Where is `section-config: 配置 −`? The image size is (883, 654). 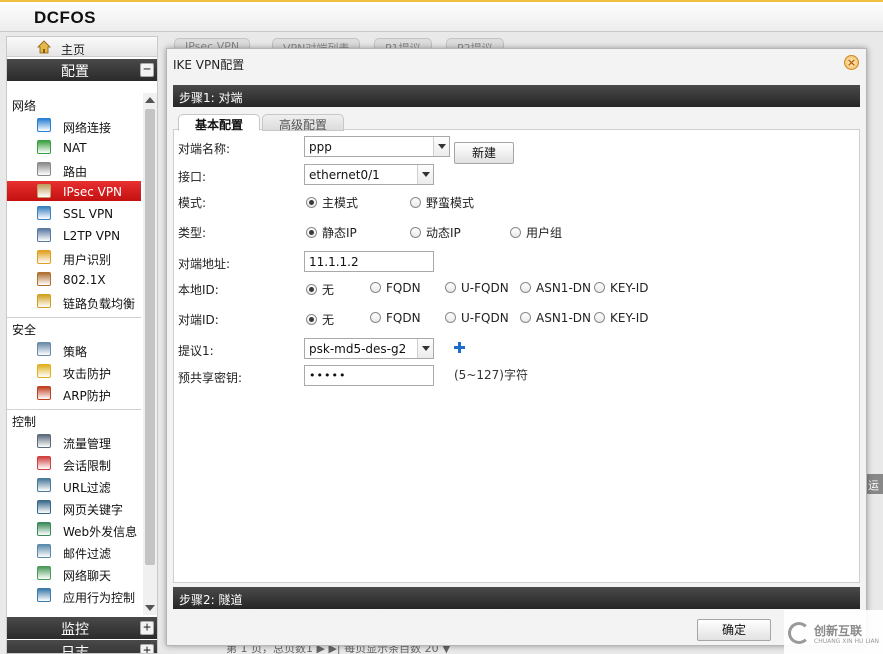
section-config: 配置 − is located at coordinates (82, 70).